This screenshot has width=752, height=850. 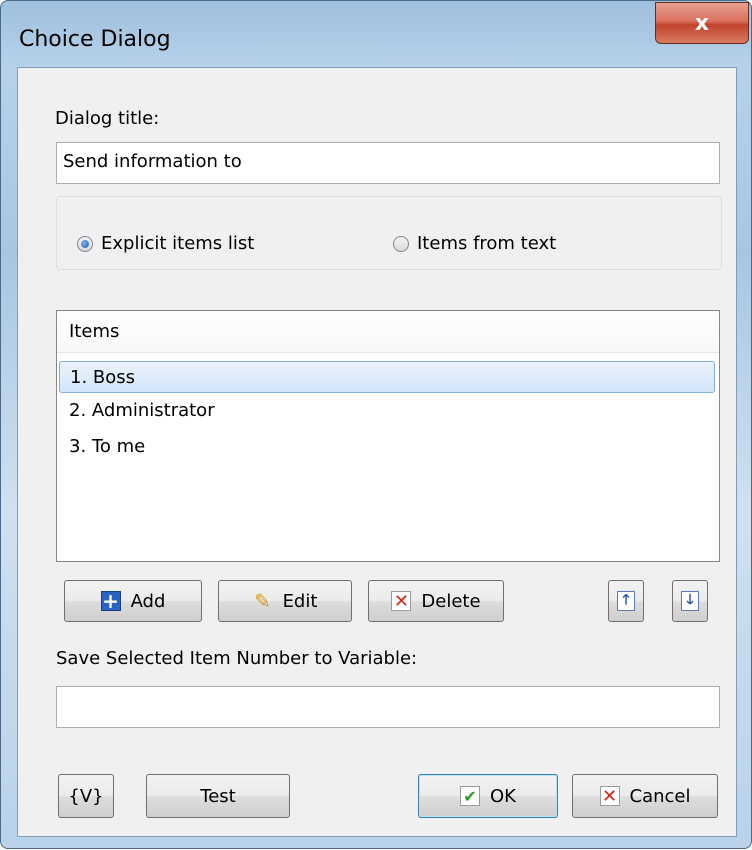 I want to click on list-item: 1. Boss, so click(x=387, y=377).